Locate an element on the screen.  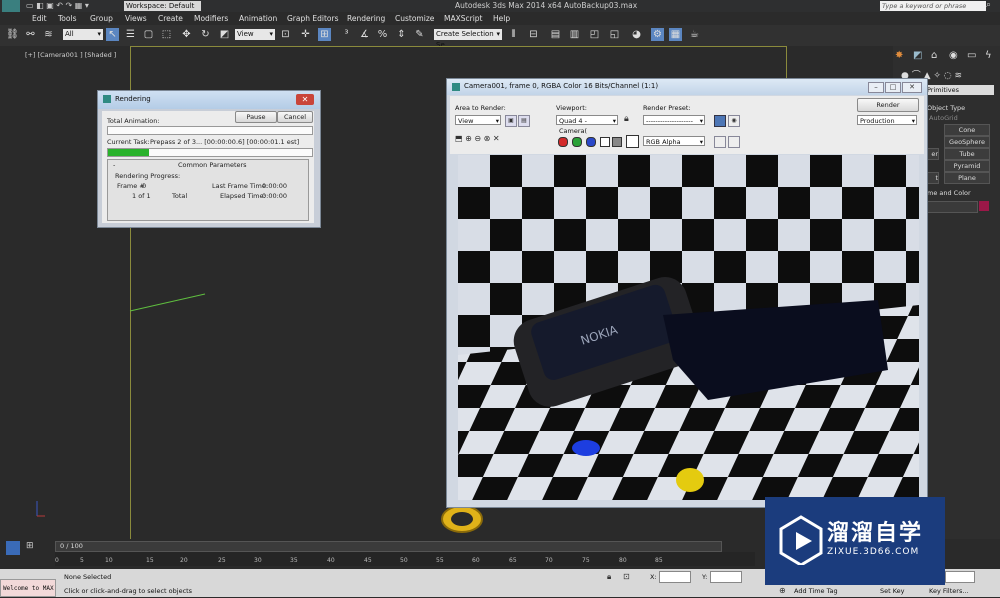
reference-coord-dropdown: View is located at coordinates (255, 34).